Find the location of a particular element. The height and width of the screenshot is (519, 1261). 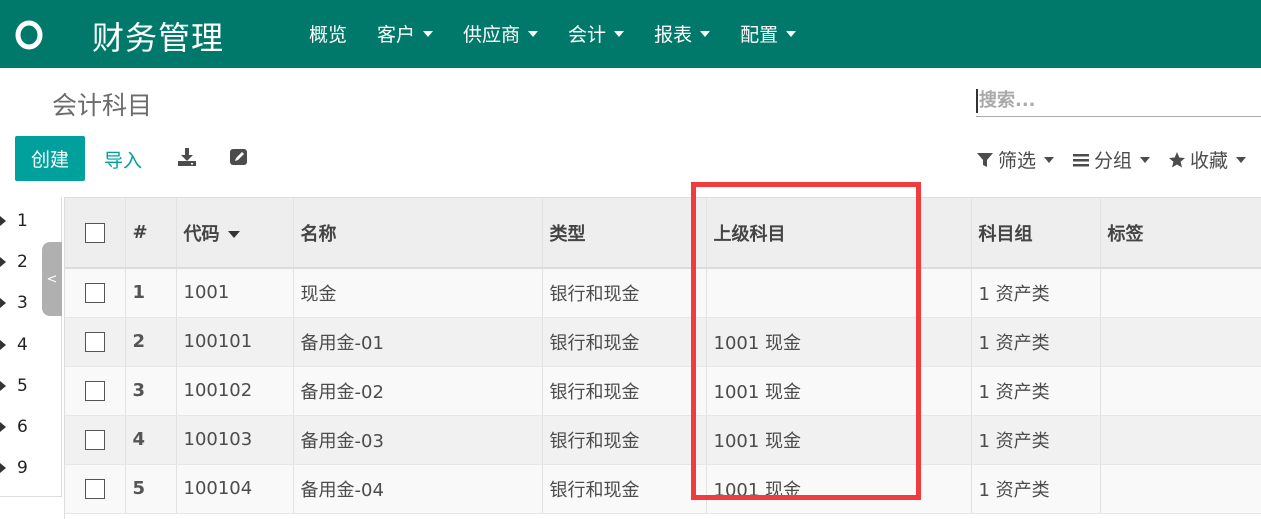

menu-label: 客户 is located at coordinates (396, 35).